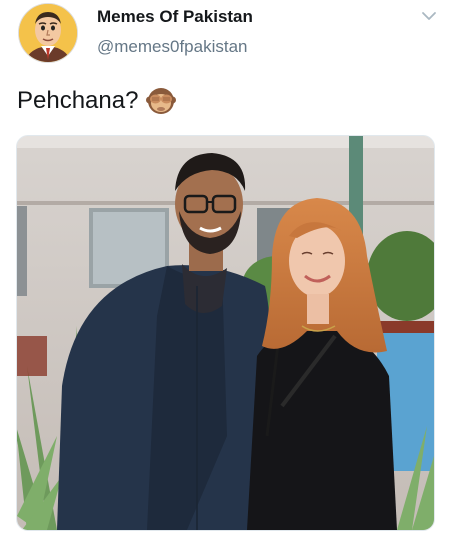 The height and width of the screenshot is (534, 450). What do you see at coordinates (78, 100) in the screenshot?
I see `tweet-text-content: Pehchana?` at bounding box center [78, 100].